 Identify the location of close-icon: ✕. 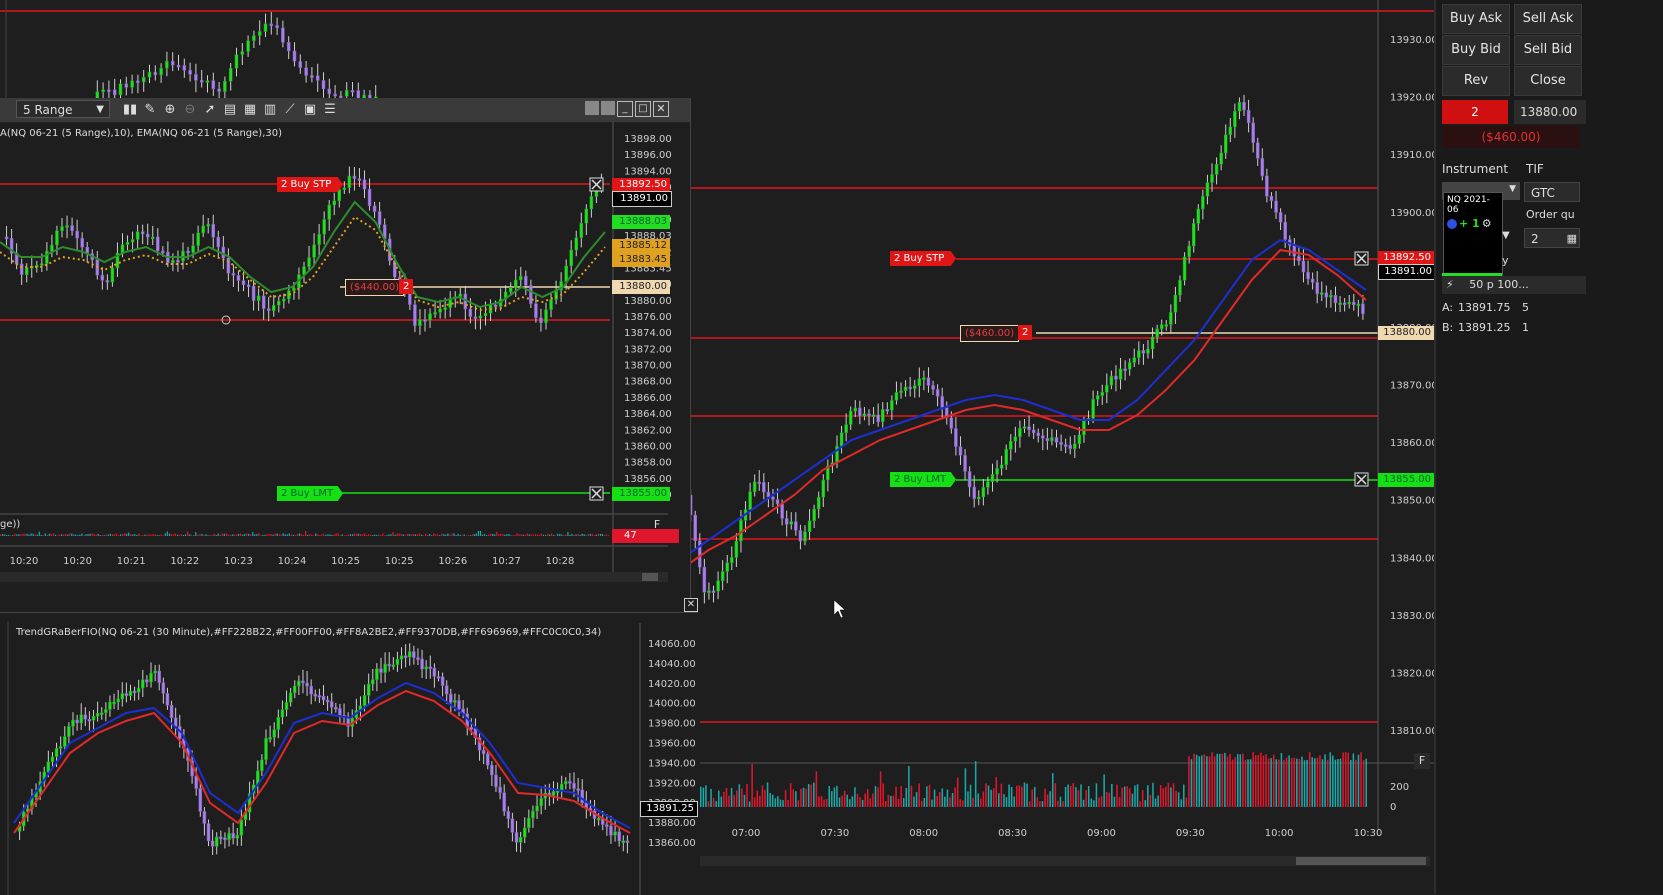
(661, 109).